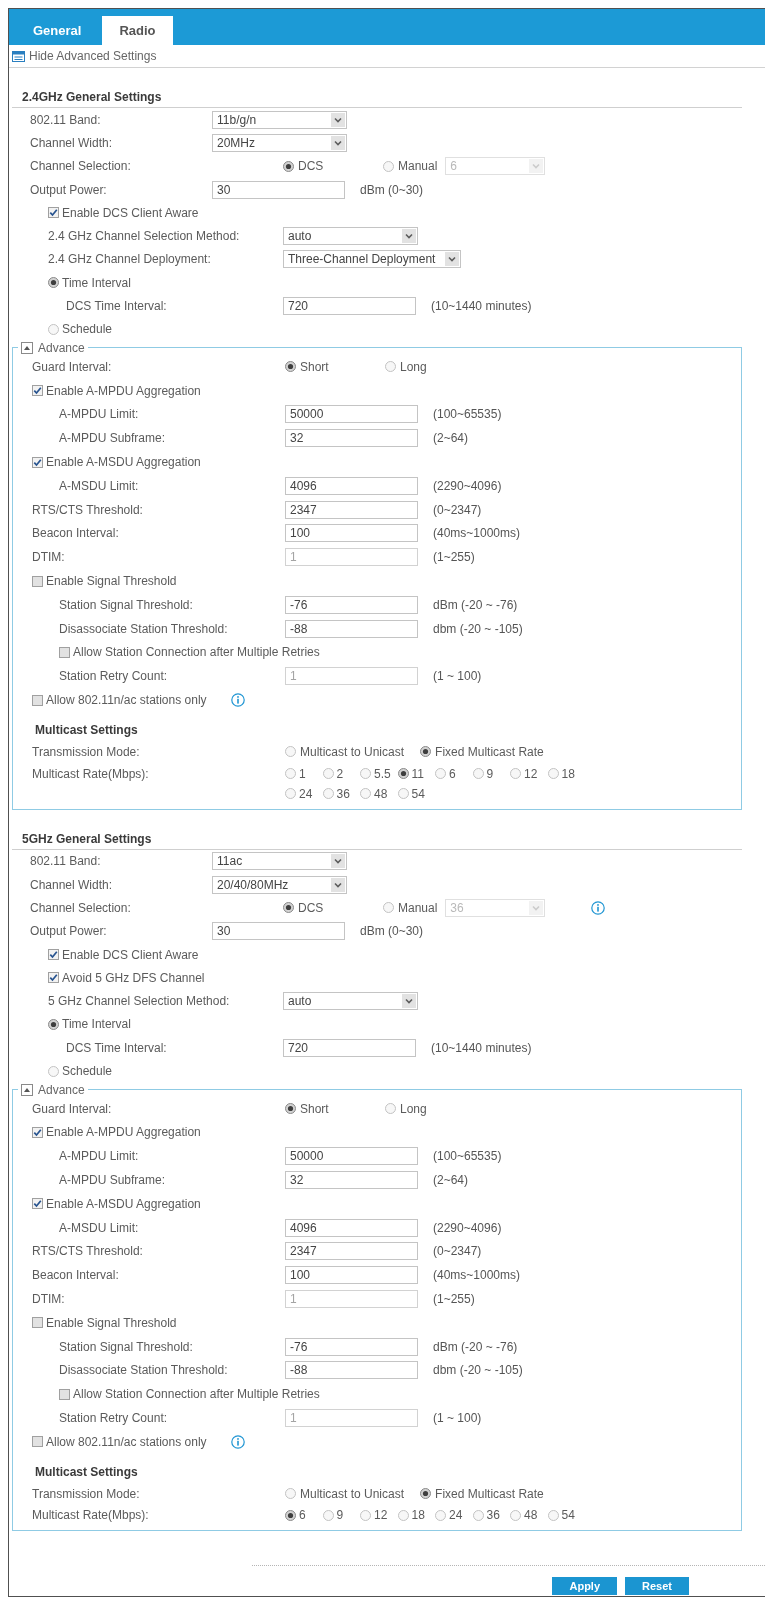  Describe the element at coordinates (278, 189) in the screenshot. I see `text-field: 30` at that location.